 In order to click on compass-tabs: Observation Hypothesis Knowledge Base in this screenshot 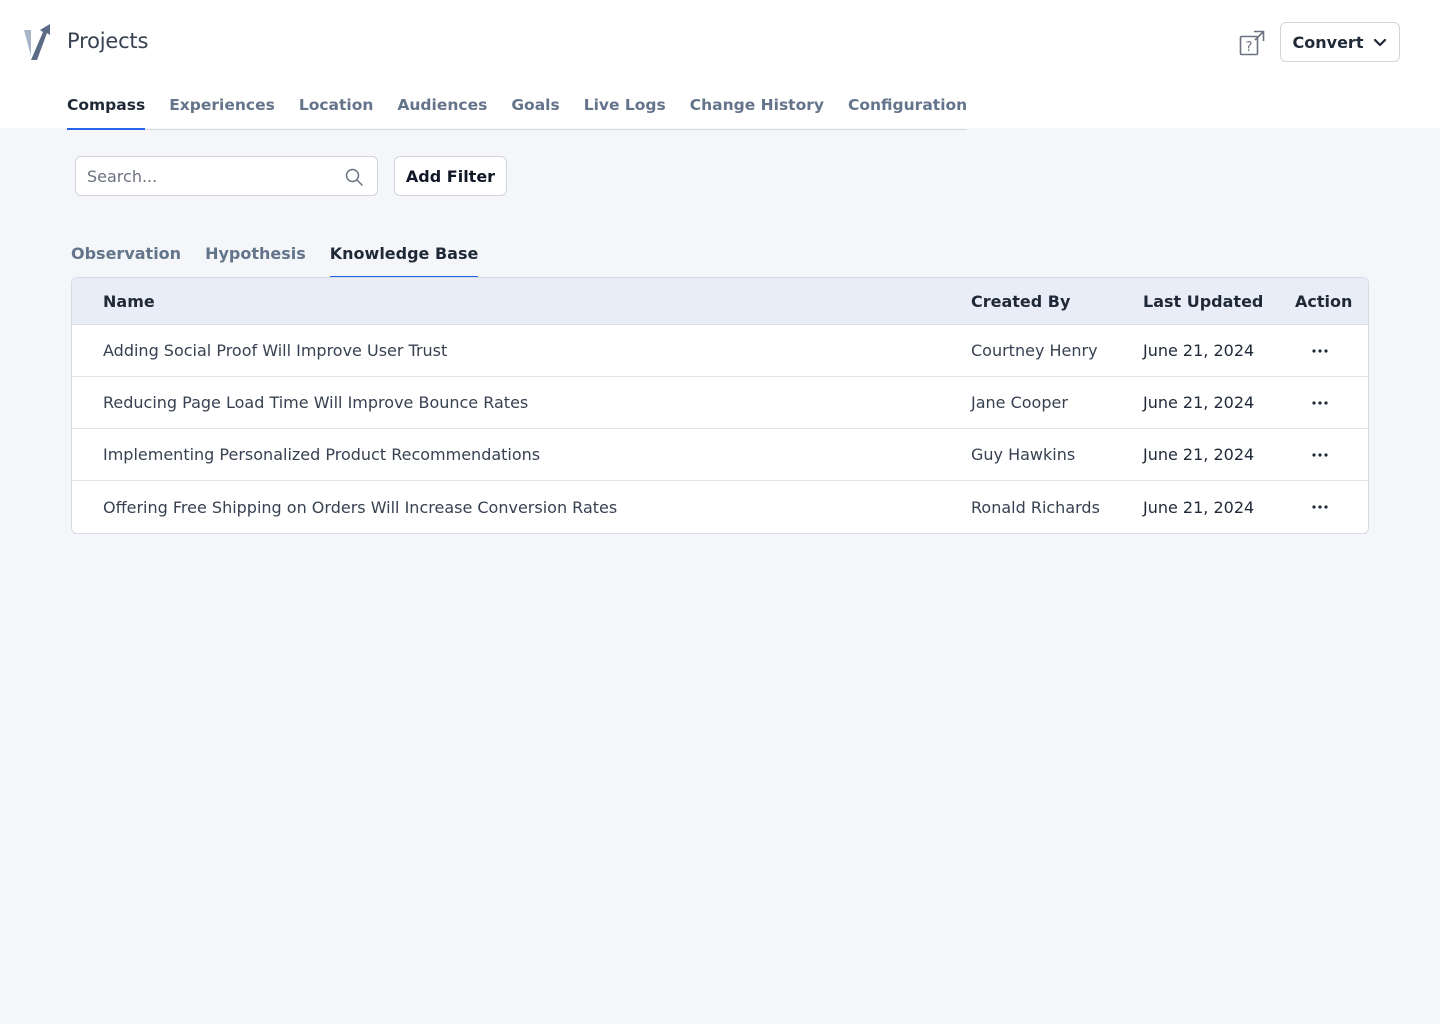, I will do `click(274, 261)`.